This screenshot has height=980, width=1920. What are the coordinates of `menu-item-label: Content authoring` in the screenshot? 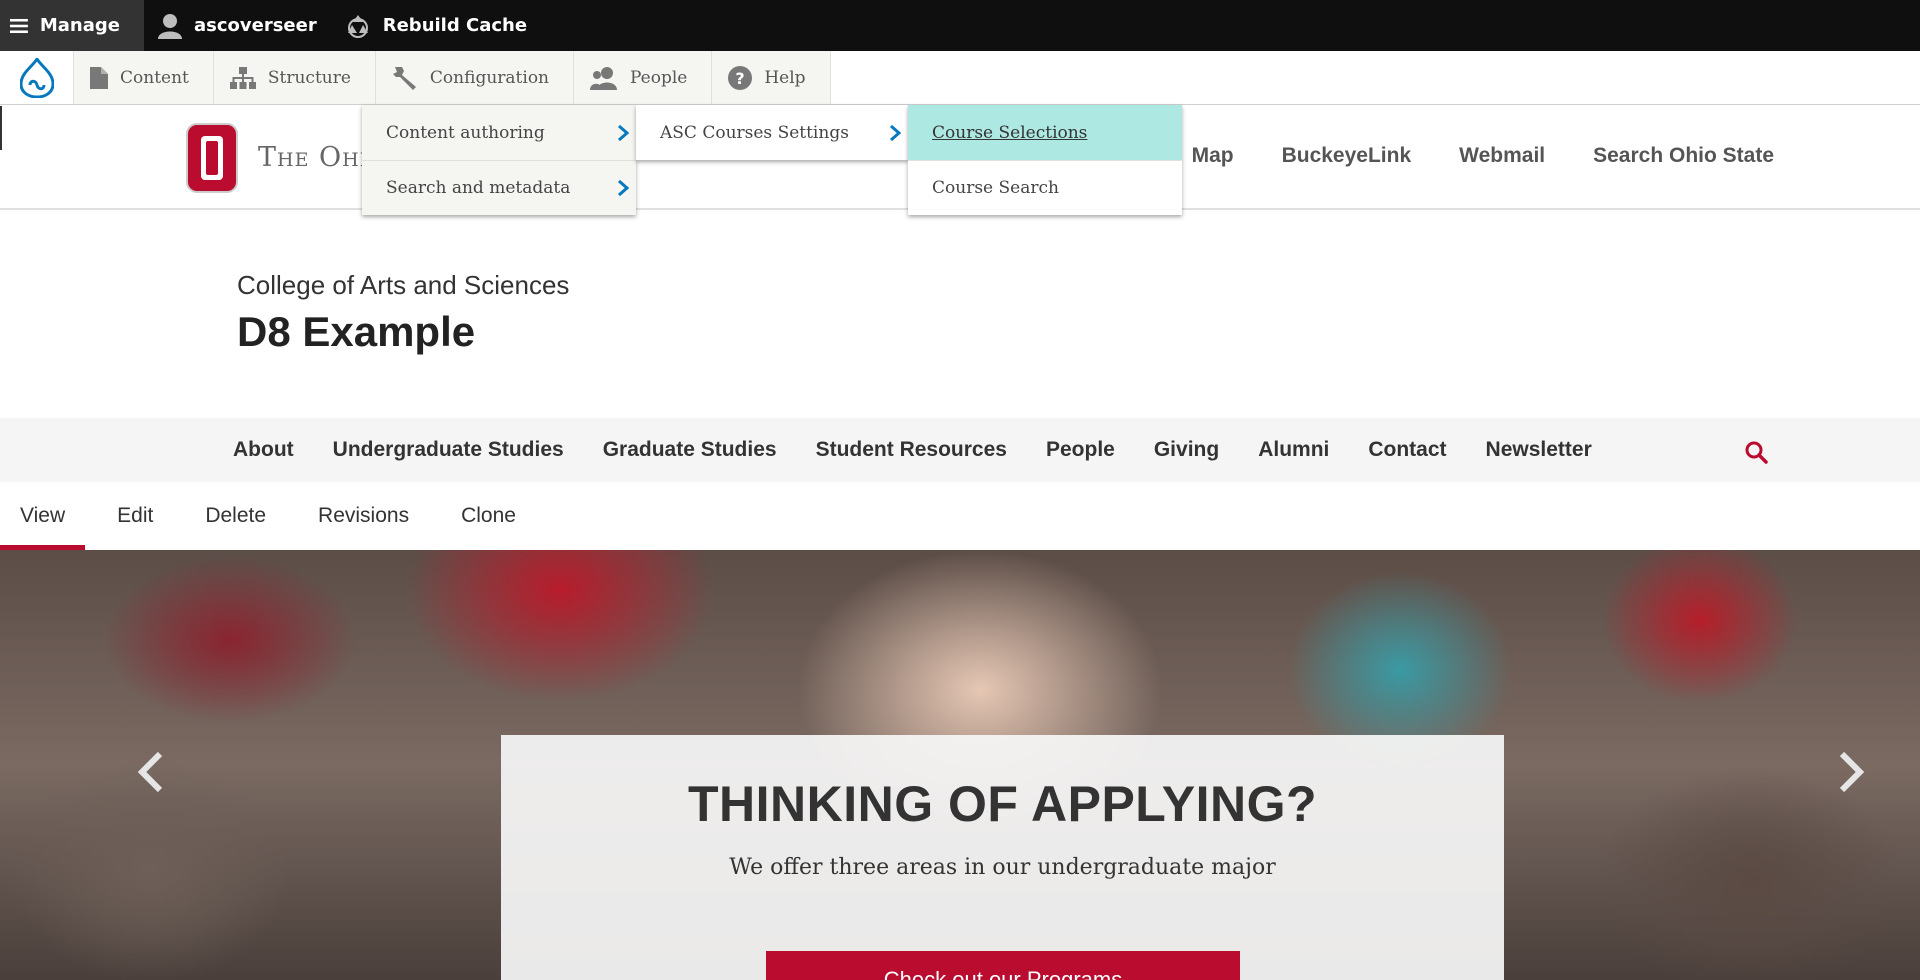 It's located at (465, 132).